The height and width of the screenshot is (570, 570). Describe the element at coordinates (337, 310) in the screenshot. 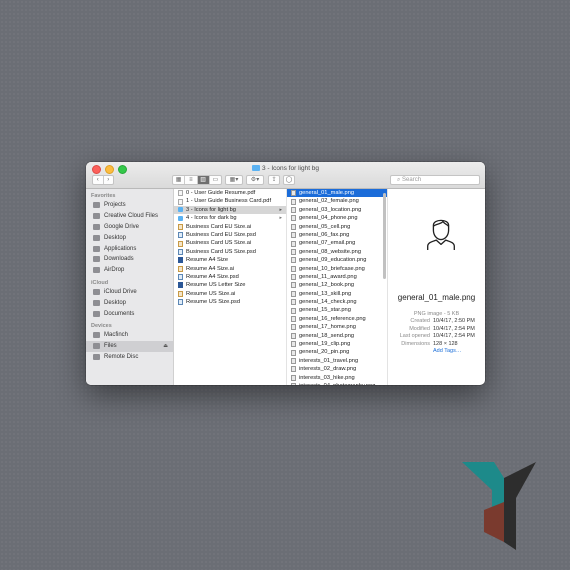

I see `list-item: general_15_star.png` at that location.